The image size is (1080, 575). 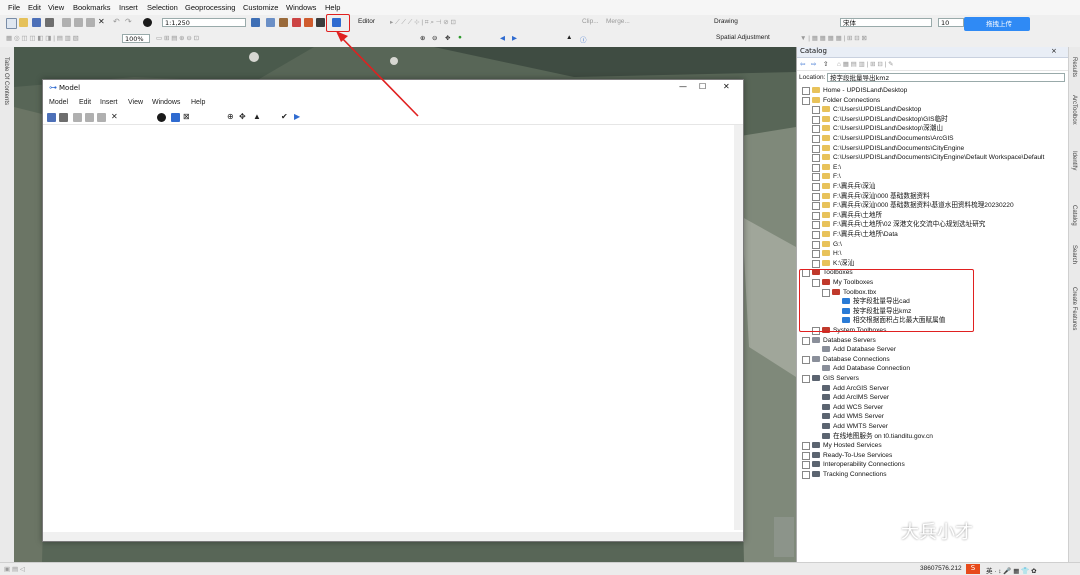 What do you see at coordinates (973, 569) in the screenshot?
I see `ime-icon: S` at bounding box center [973, 569].